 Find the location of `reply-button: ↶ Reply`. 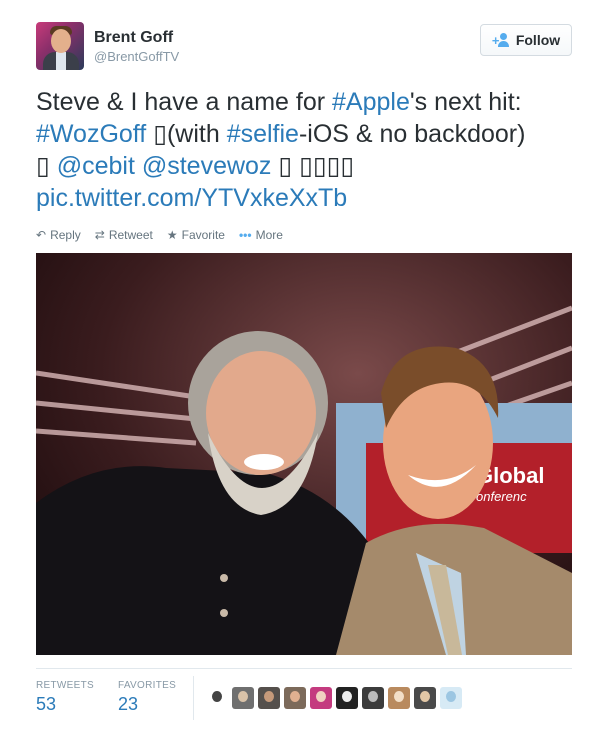

reply-button: ↶ Reply is located at coordinates (58, 235).